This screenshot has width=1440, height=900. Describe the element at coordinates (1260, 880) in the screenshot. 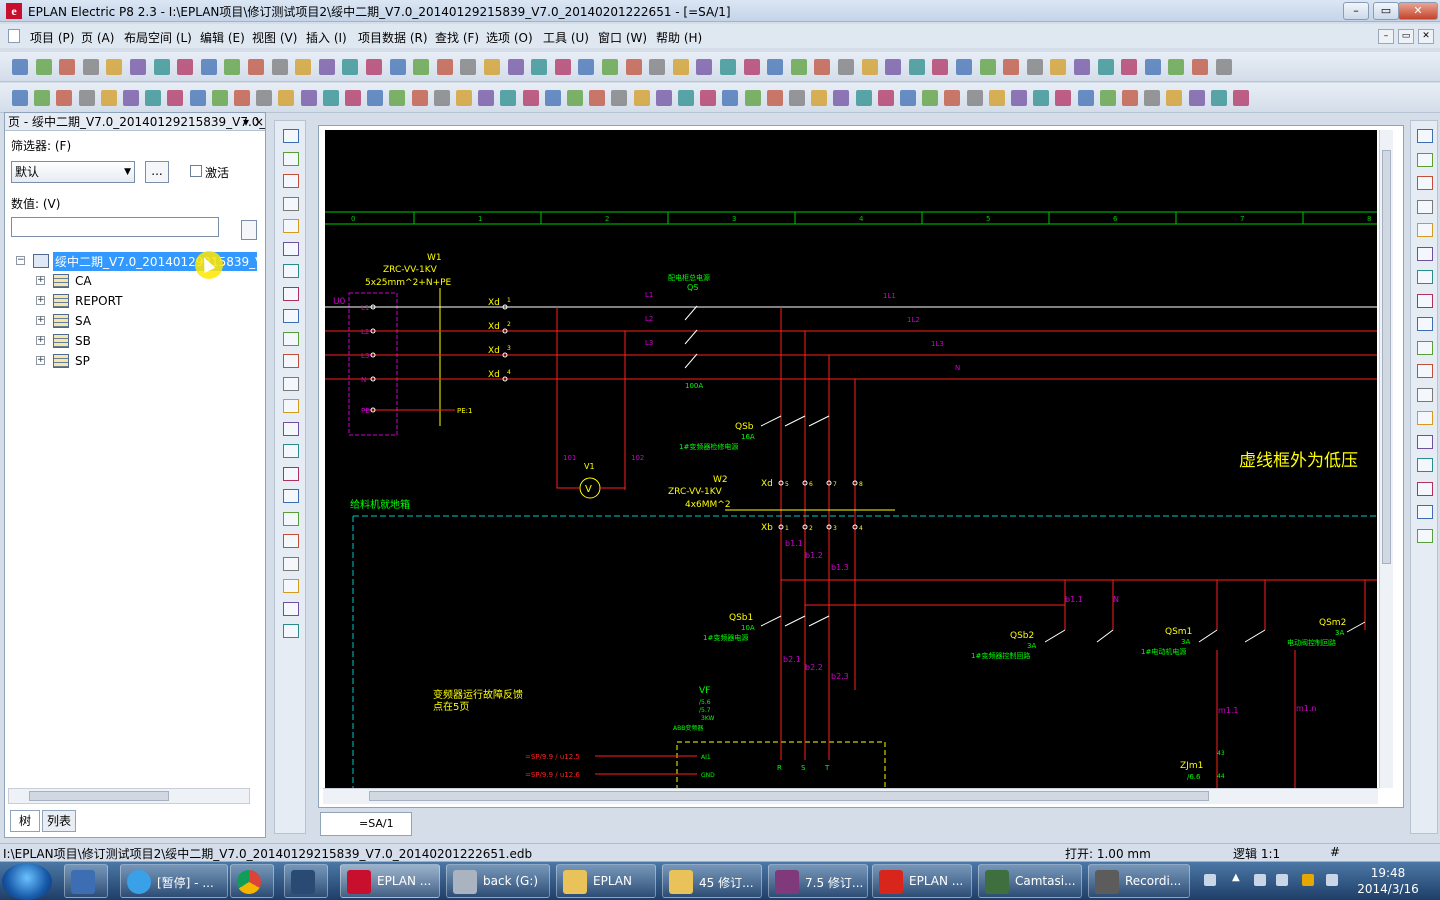

I see `volume-icon` at that location.